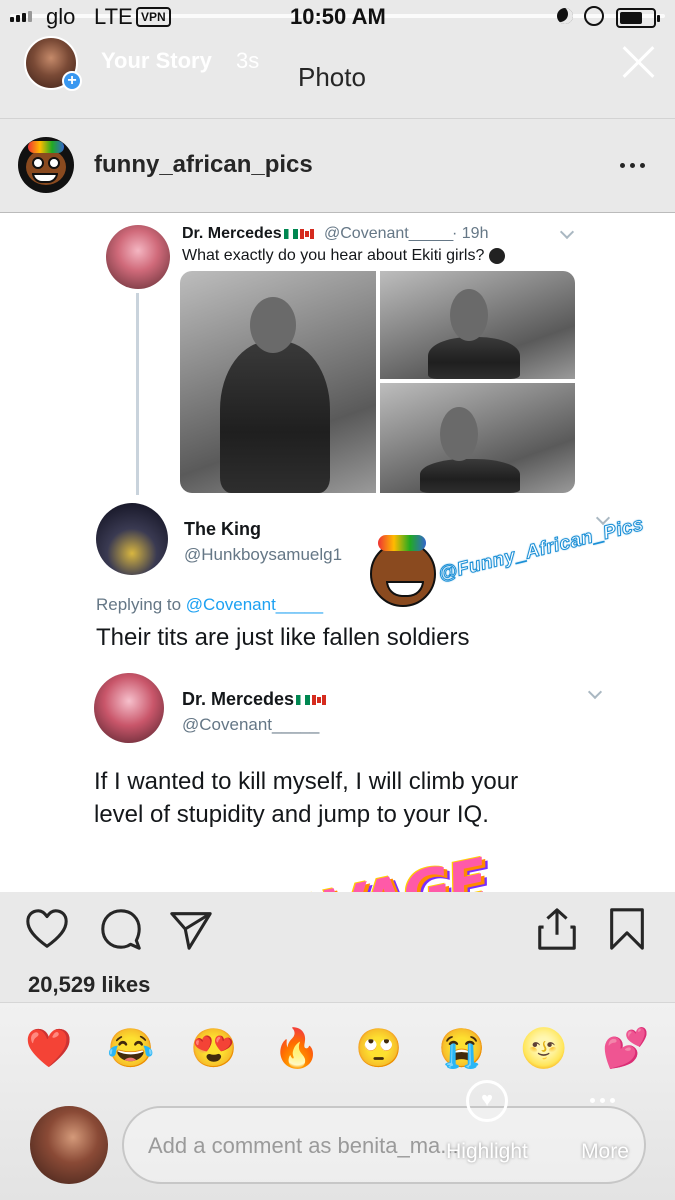  I want to click on tweet2-name: The King, so click(222, 529).